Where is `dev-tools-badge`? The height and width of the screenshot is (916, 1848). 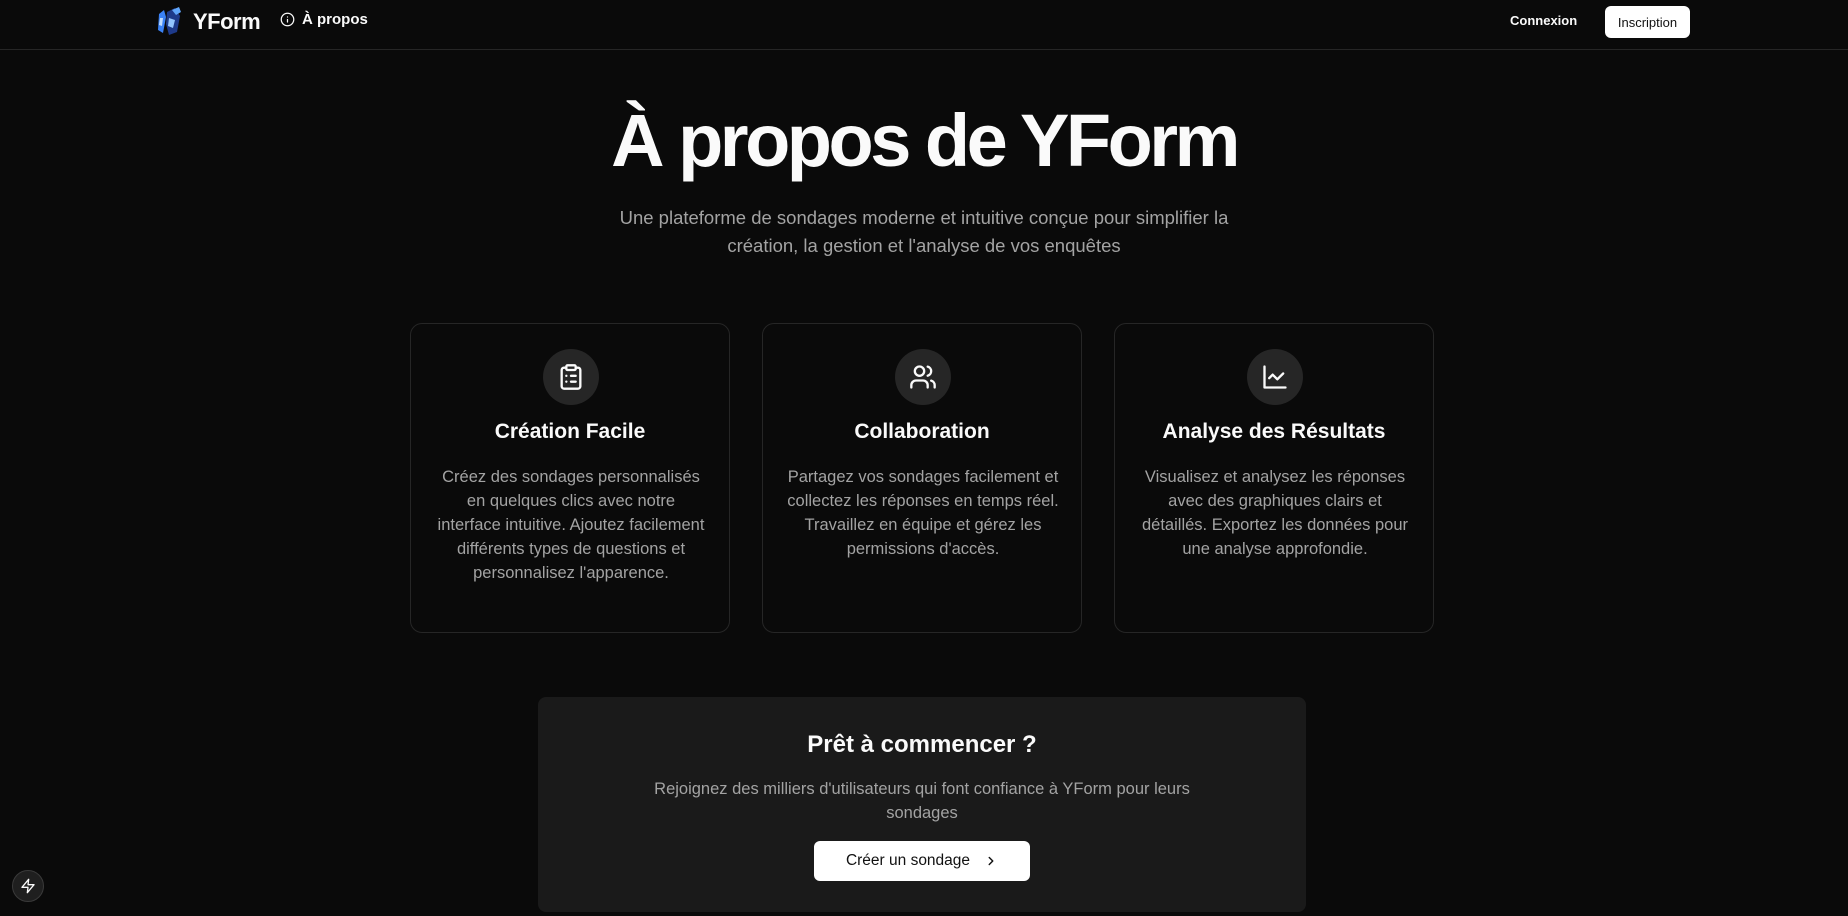 dev-tools-badge is located at coordinates (28, 886).